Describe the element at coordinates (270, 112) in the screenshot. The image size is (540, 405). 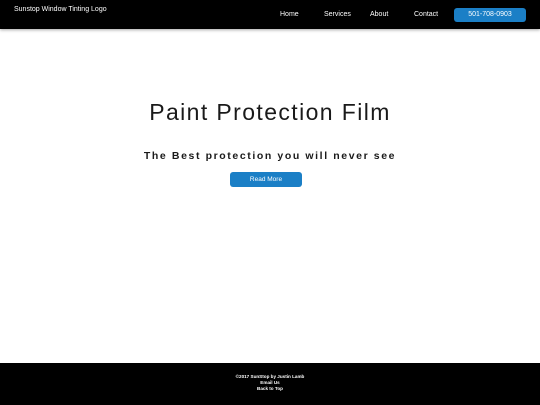
I see `hero-title: Paint Protection Film` at that location.